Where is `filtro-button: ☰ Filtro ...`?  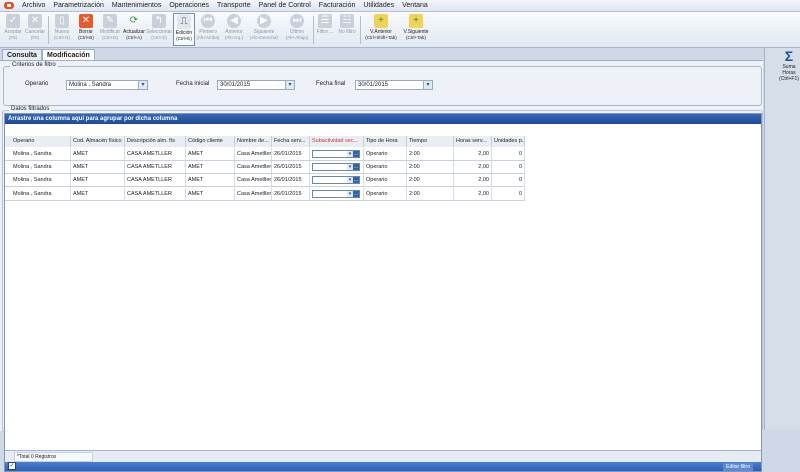 filtro-button: ☰ Filtro ... is located at coordinates (325, 29).